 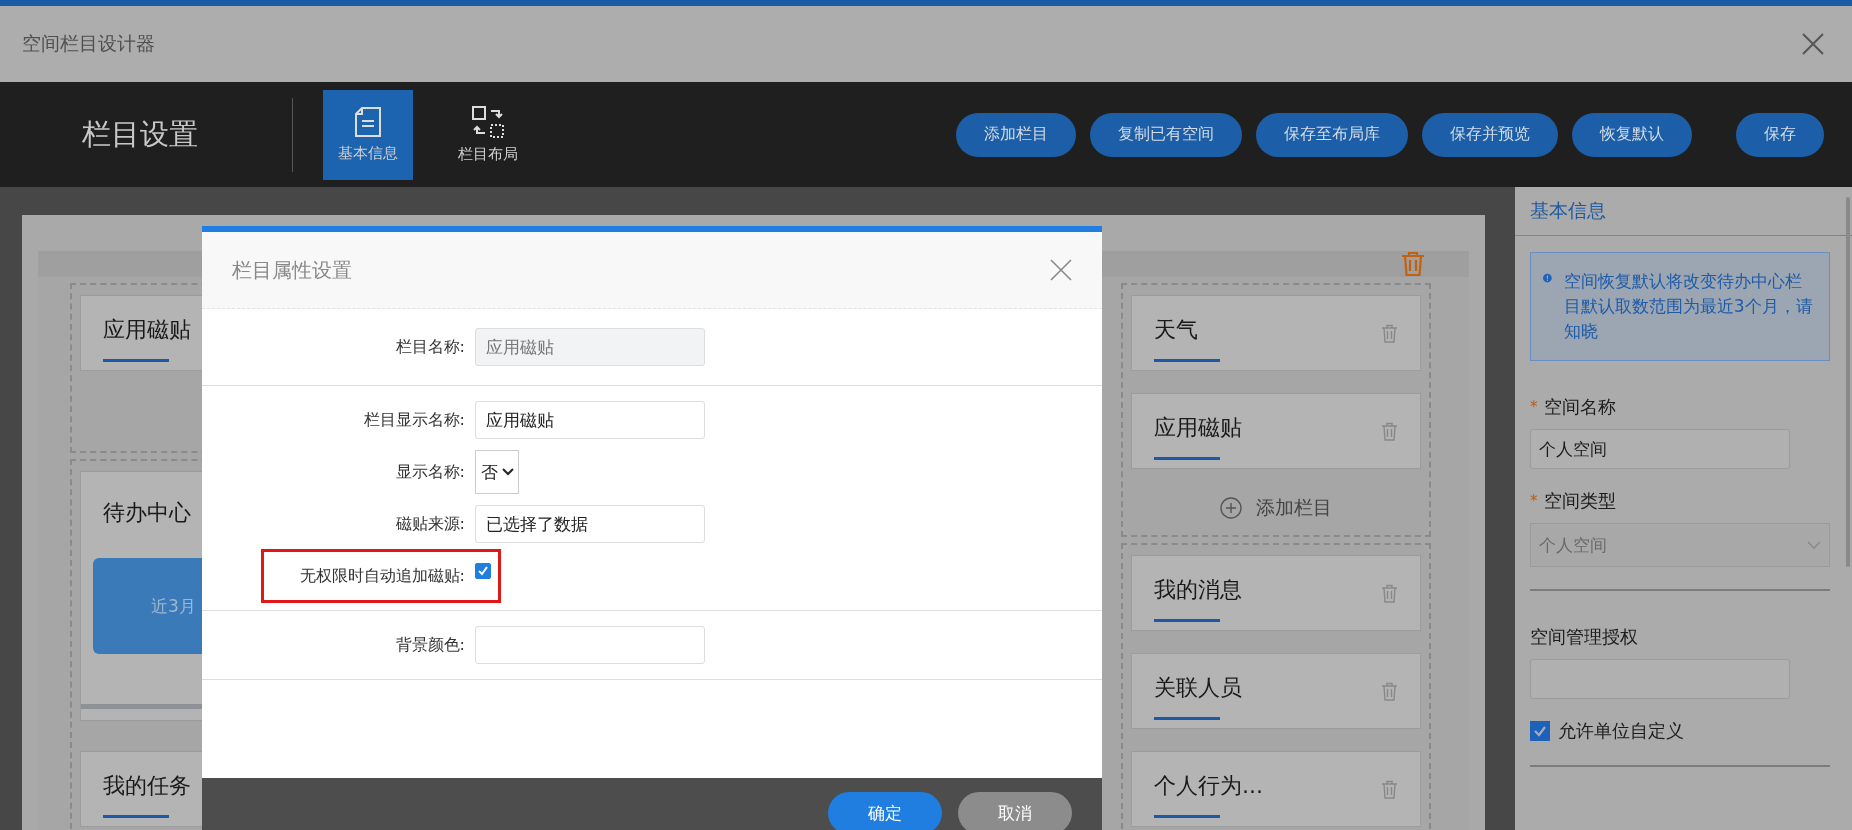 I want to click on toolbar-button: 保存并预览, so click(x=1490, y=134).